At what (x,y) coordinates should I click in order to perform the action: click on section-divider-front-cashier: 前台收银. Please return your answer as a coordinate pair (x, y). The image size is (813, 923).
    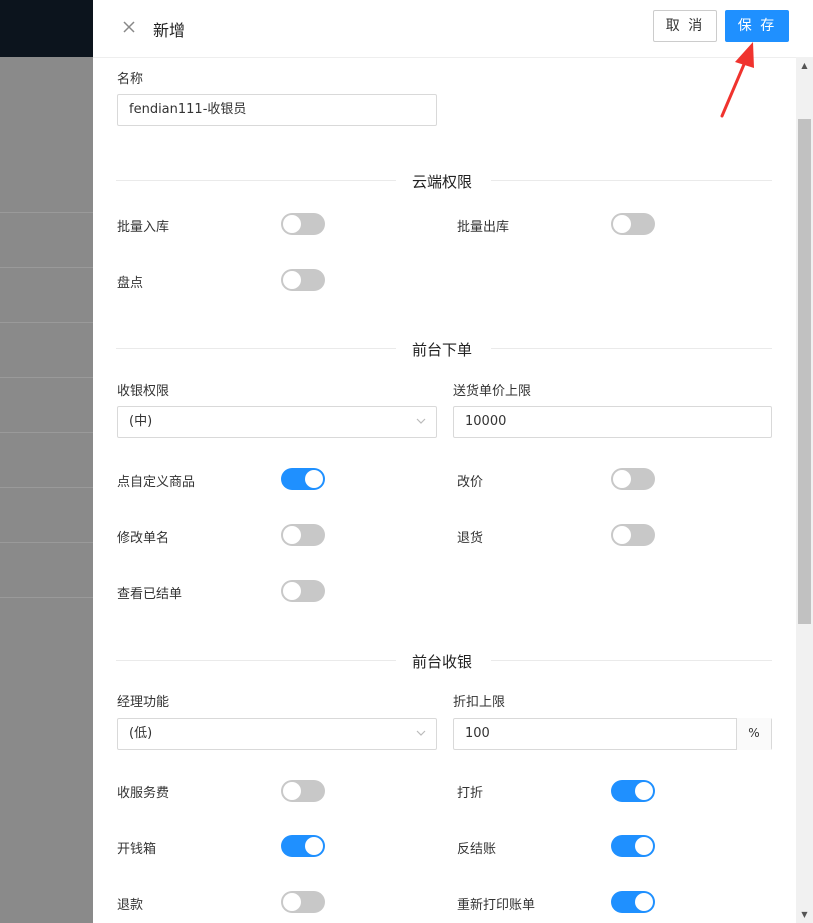
    Looking at the image, I should click on (444, 662).